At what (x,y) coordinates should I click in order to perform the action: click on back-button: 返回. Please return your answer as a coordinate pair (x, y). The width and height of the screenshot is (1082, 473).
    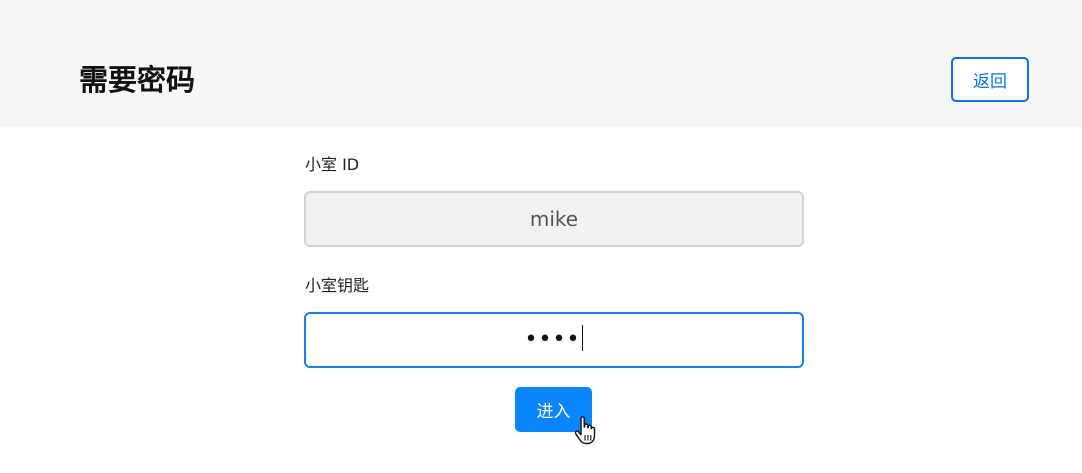
    Looking at the image, I should click on (990, 79).